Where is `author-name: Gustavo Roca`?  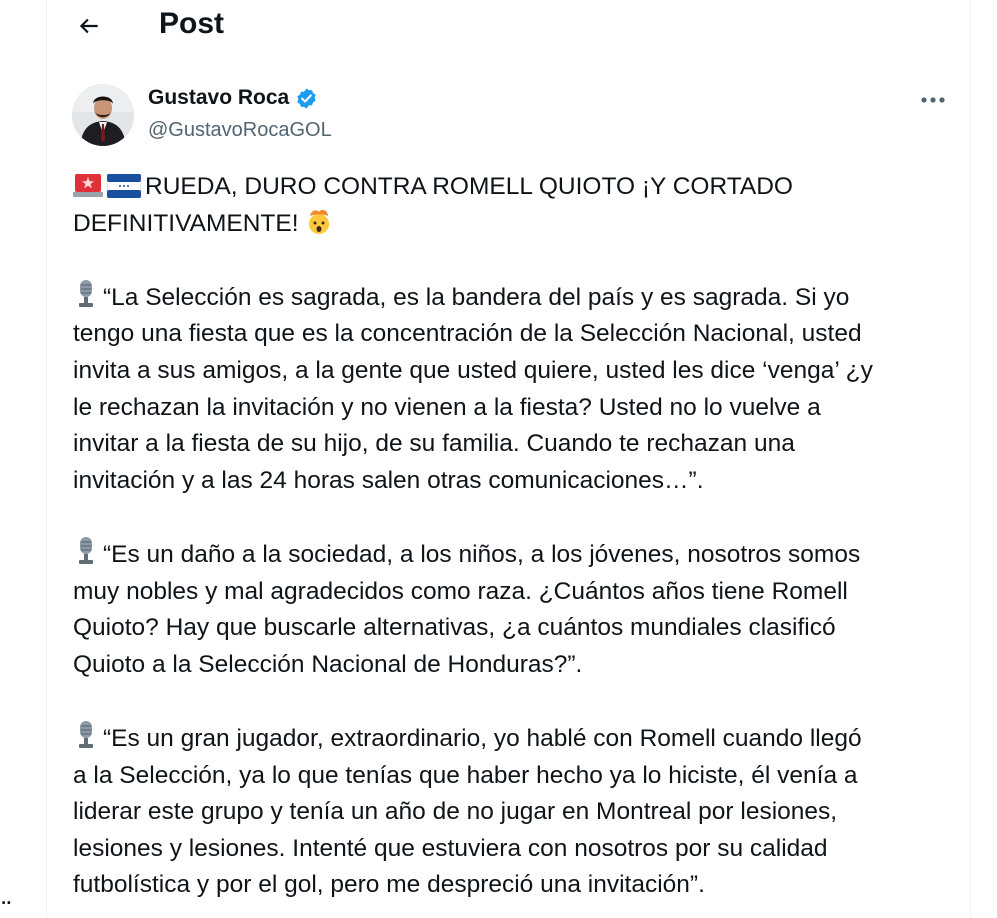
author-name: Gustavo Roca is located at coordinates (233, 98).